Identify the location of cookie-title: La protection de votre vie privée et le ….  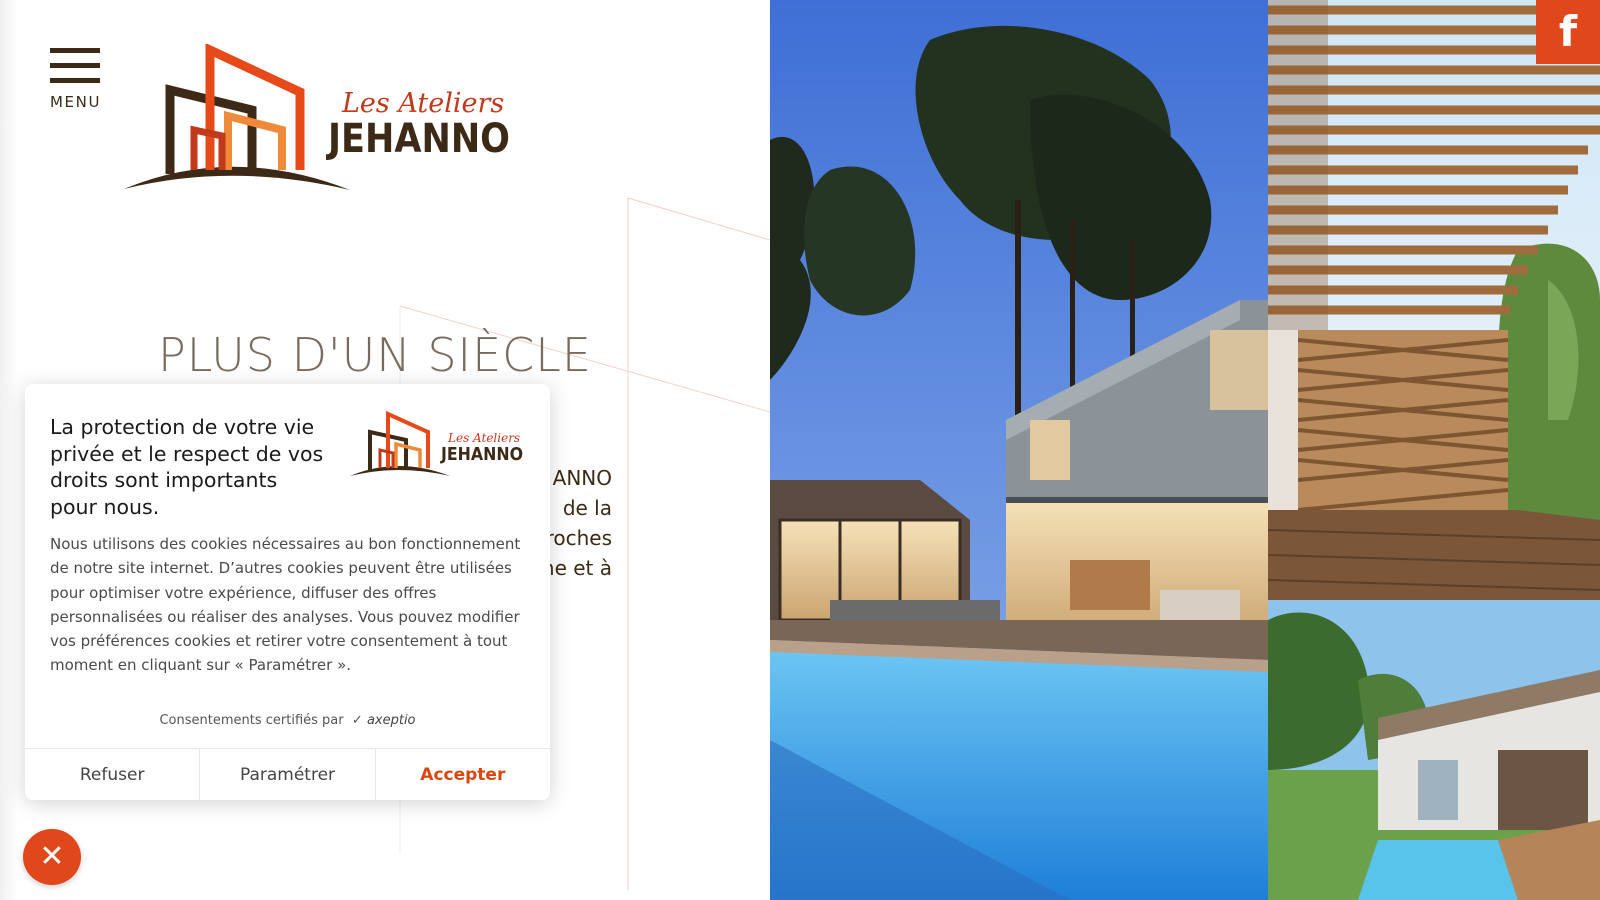
(187, 467).